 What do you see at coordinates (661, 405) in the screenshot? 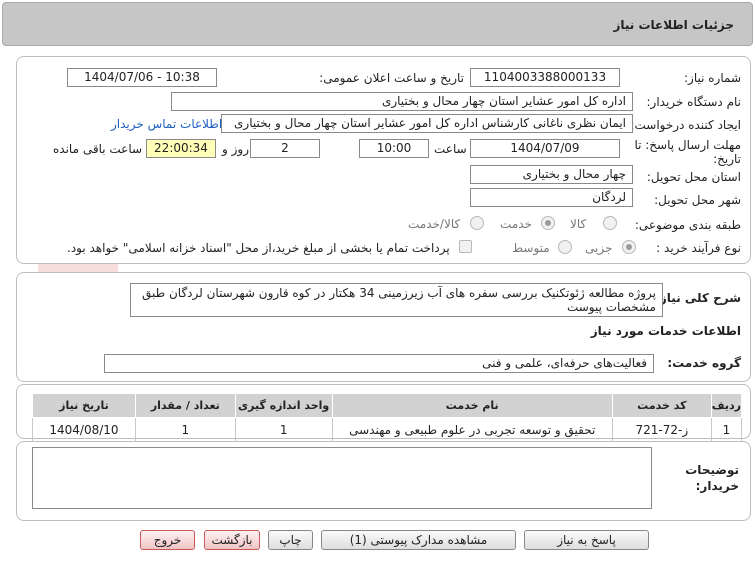
I see `col-service-code: کد خدمت` at bounding box center [661, 405].